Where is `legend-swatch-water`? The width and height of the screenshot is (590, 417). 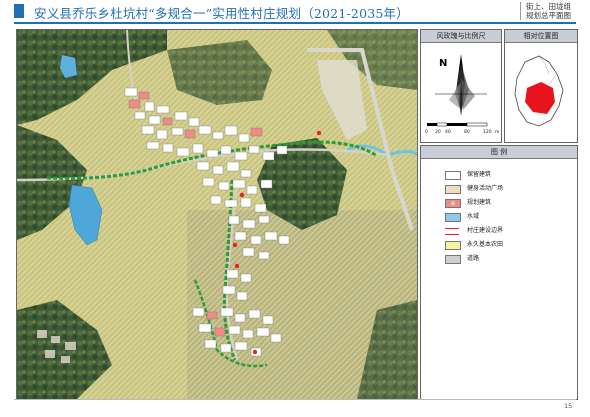 legend-swatch-water is located at coordinates (453, 217).